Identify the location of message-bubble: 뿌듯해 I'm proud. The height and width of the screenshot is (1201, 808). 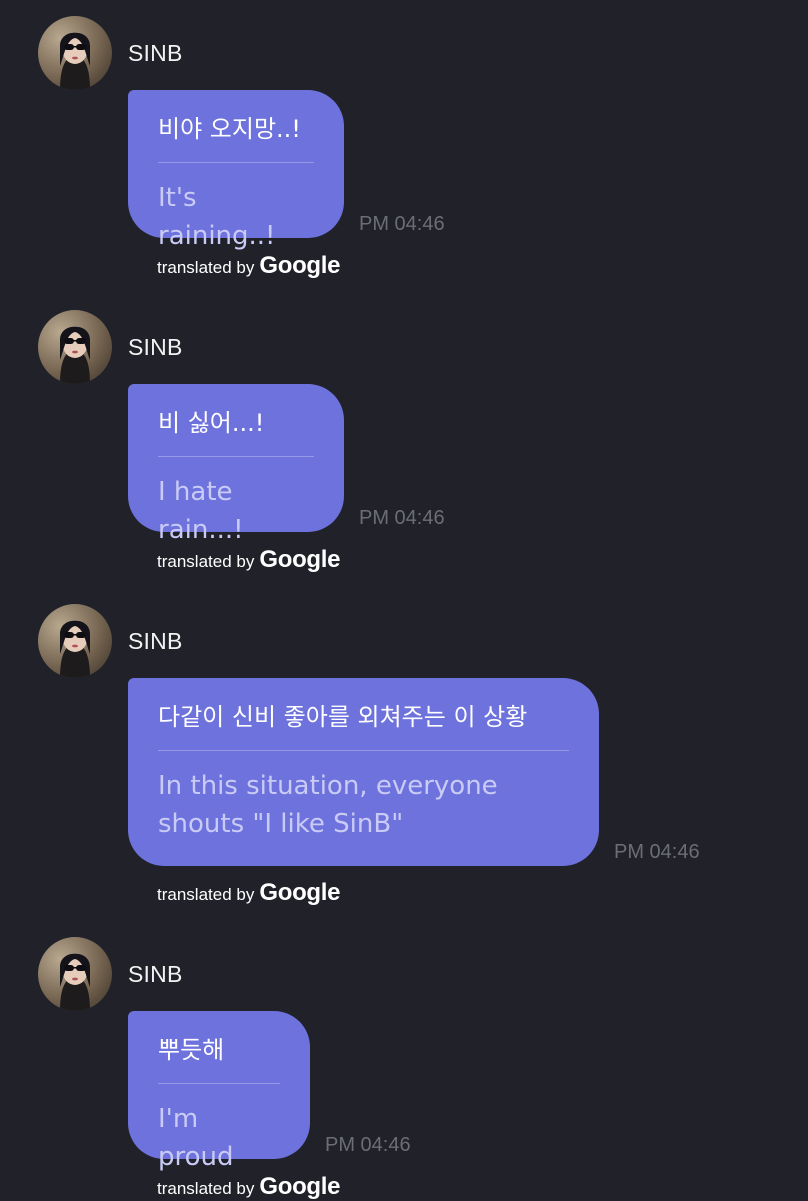
(219, 1091).